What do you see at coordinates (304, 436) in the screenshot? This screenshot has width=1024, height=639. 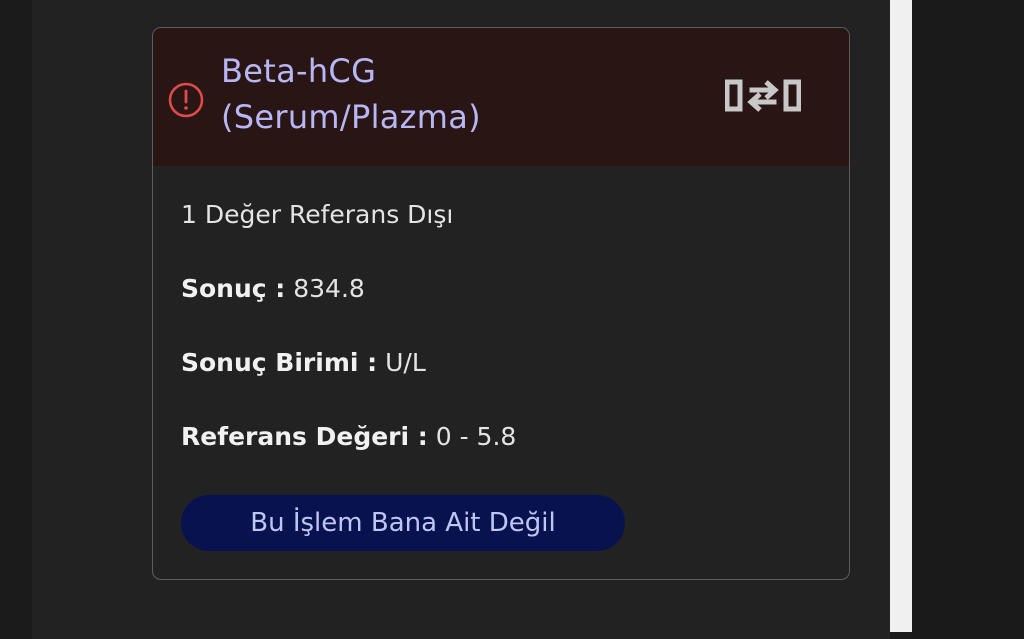 I see `reference-label: Referans Değeri :` at bounding box center [304, 436].